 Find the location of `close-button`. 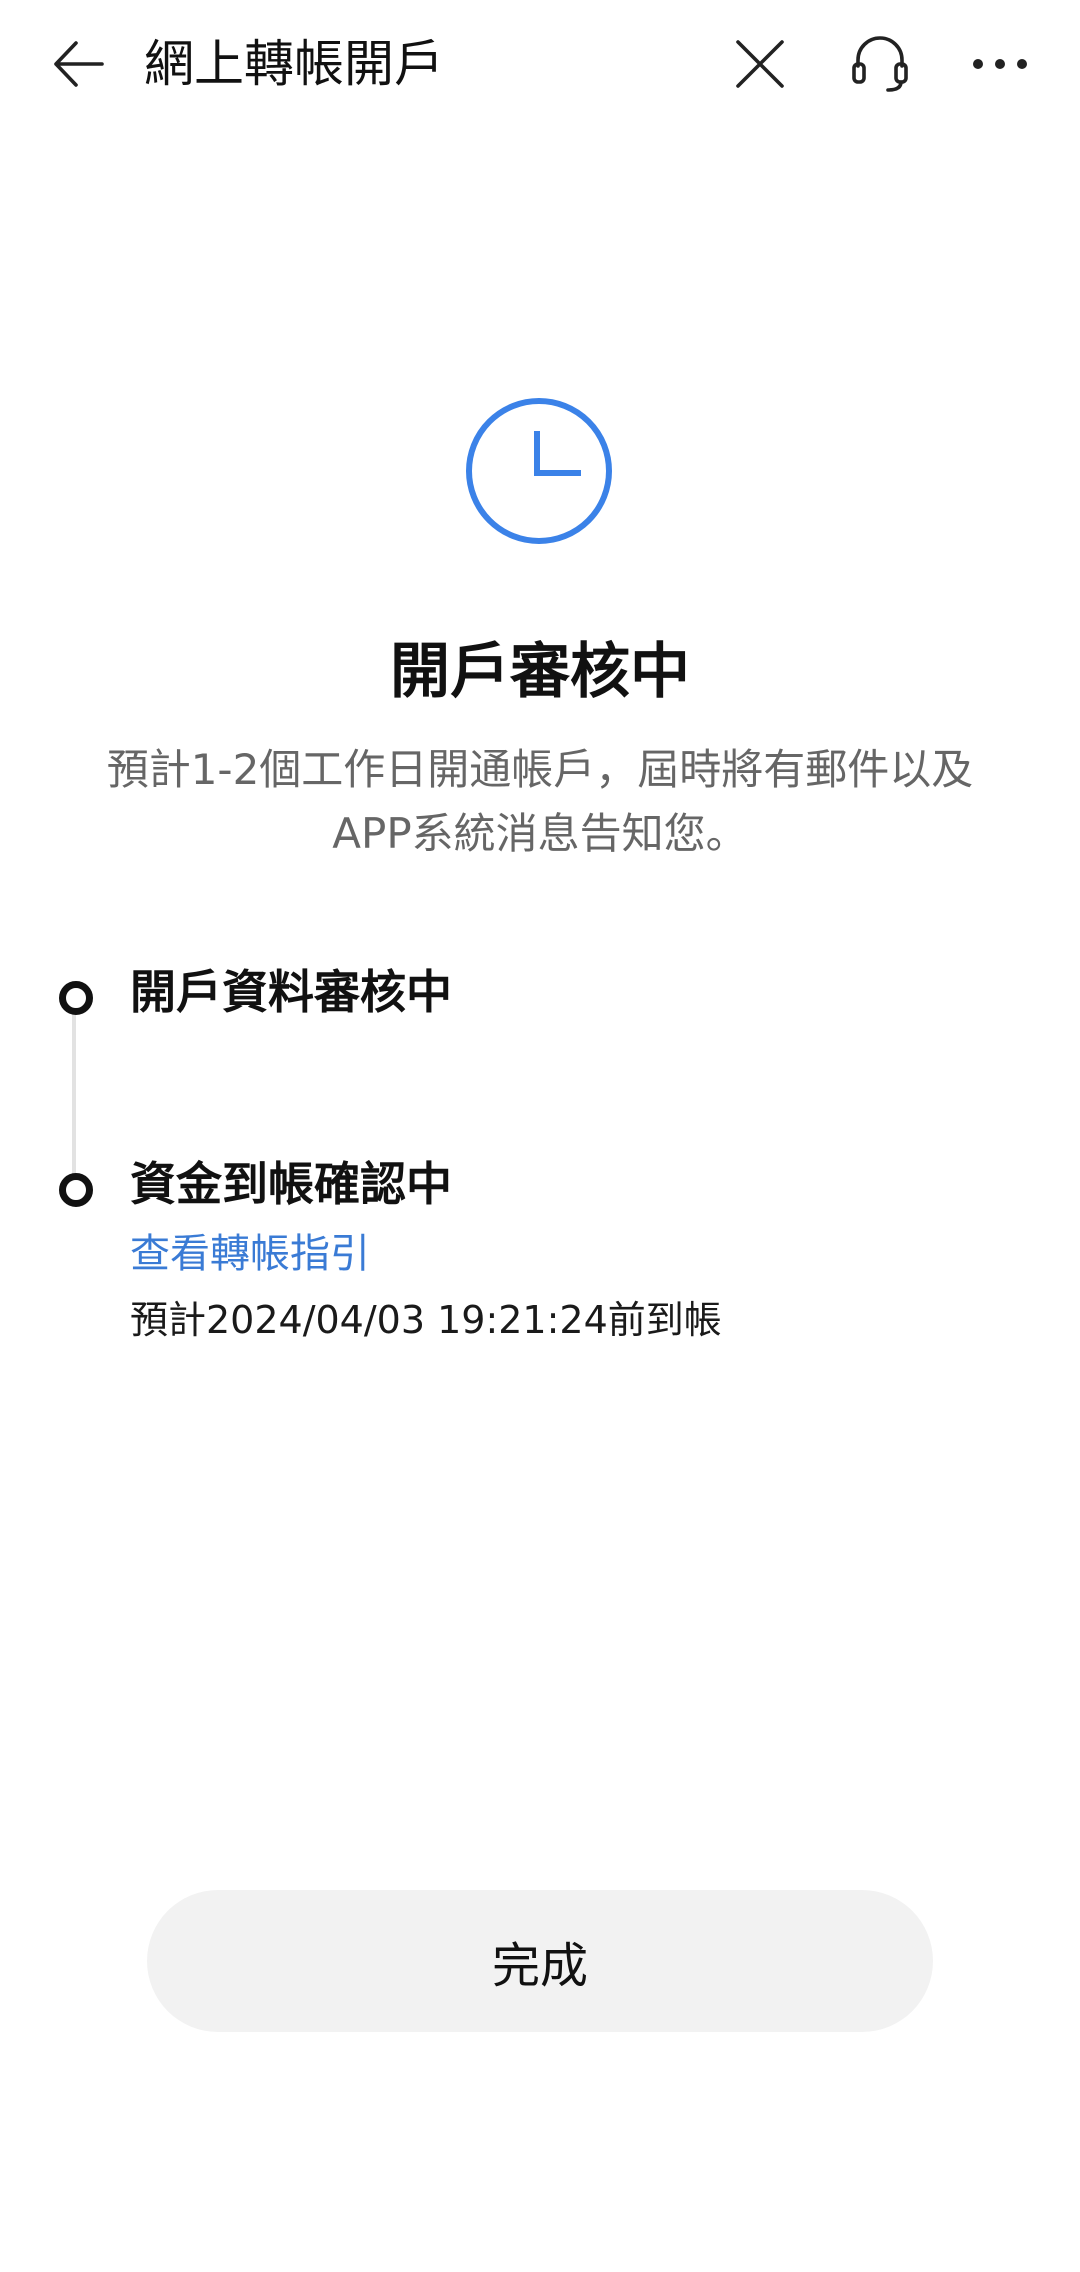

close-button is located at coordinates (760, 64).